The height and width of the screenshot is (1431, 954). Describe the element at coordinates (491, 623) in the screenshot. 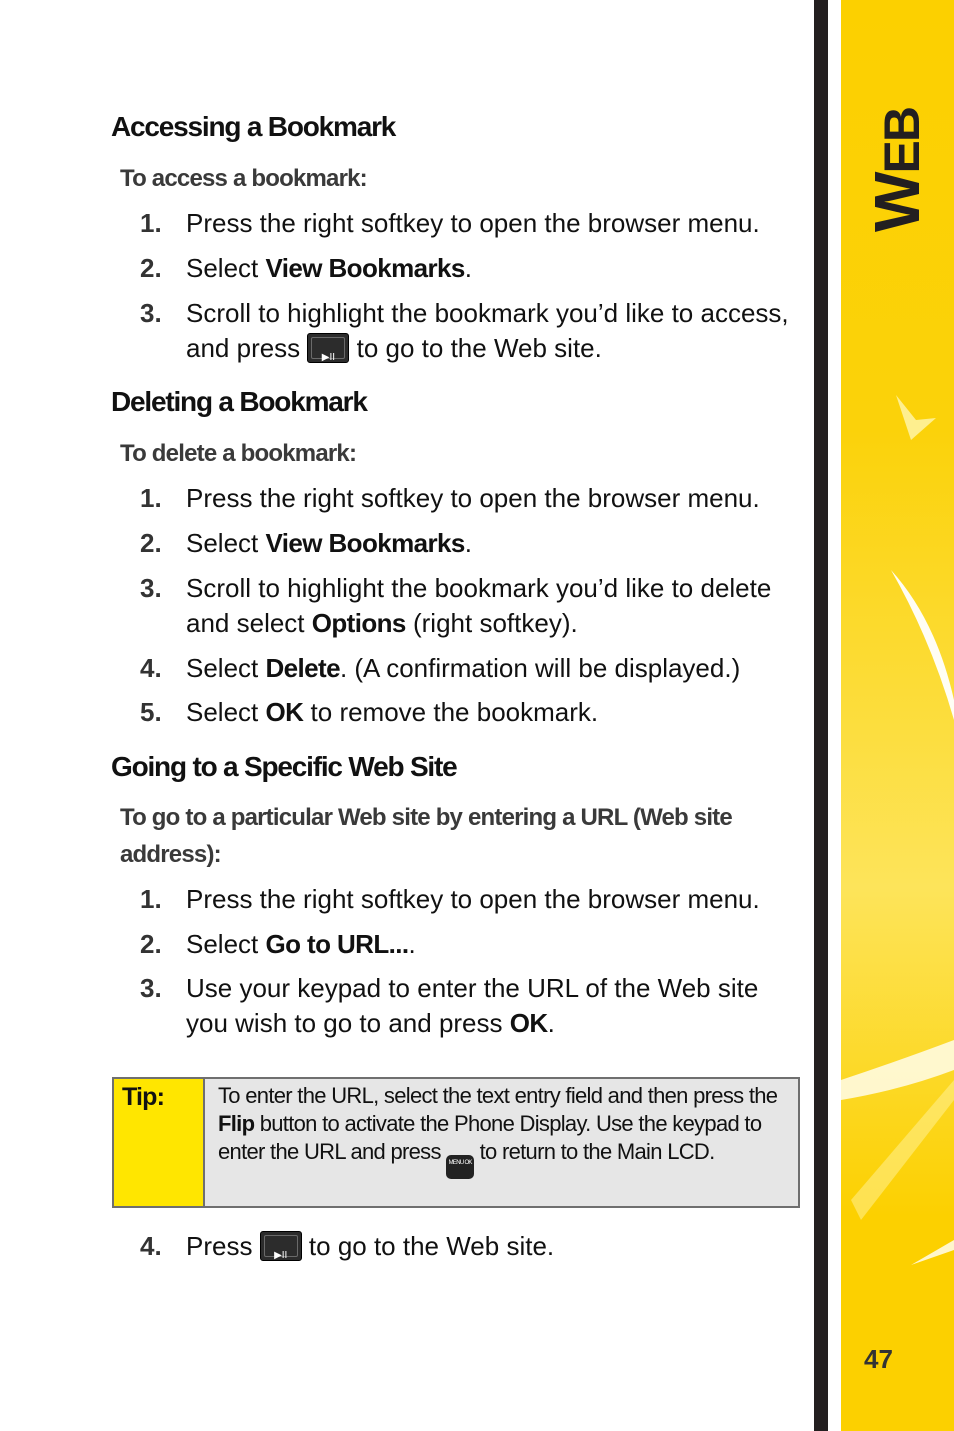

I see `step-text-end: (right softkey).` at that location.